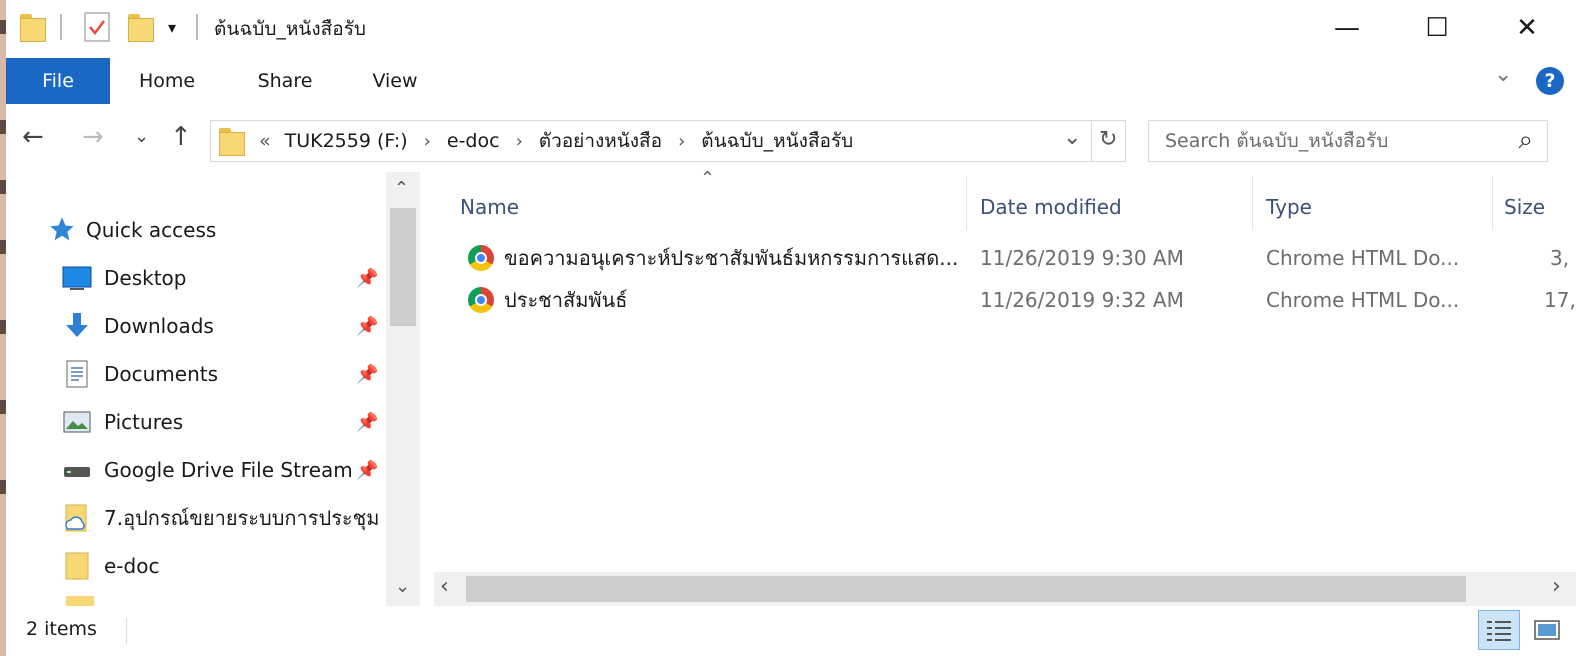 Image resolution: width=1576 pixels, height=656 pixels. I want to click on back-button: ←, so click(33, 137).